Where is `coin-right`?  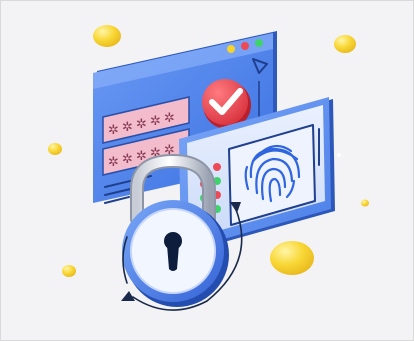
coin-right is located at coordinates (365, 203).